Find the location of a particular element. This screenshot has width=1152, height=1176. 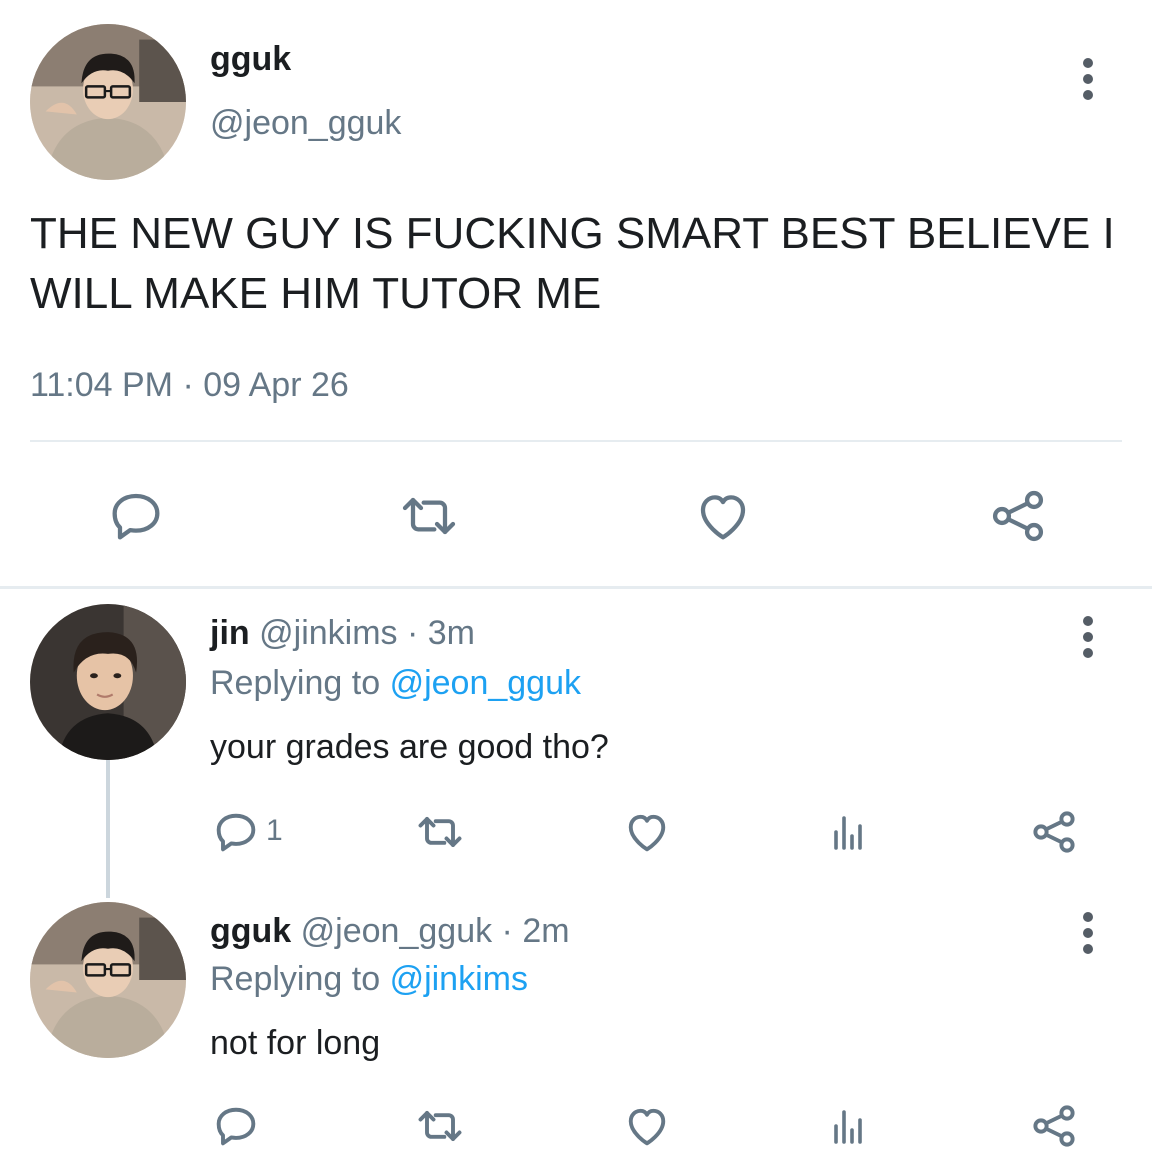

reply-1-replying-to: Replying to @jeon_gguk is located at coordinates (395, 683).